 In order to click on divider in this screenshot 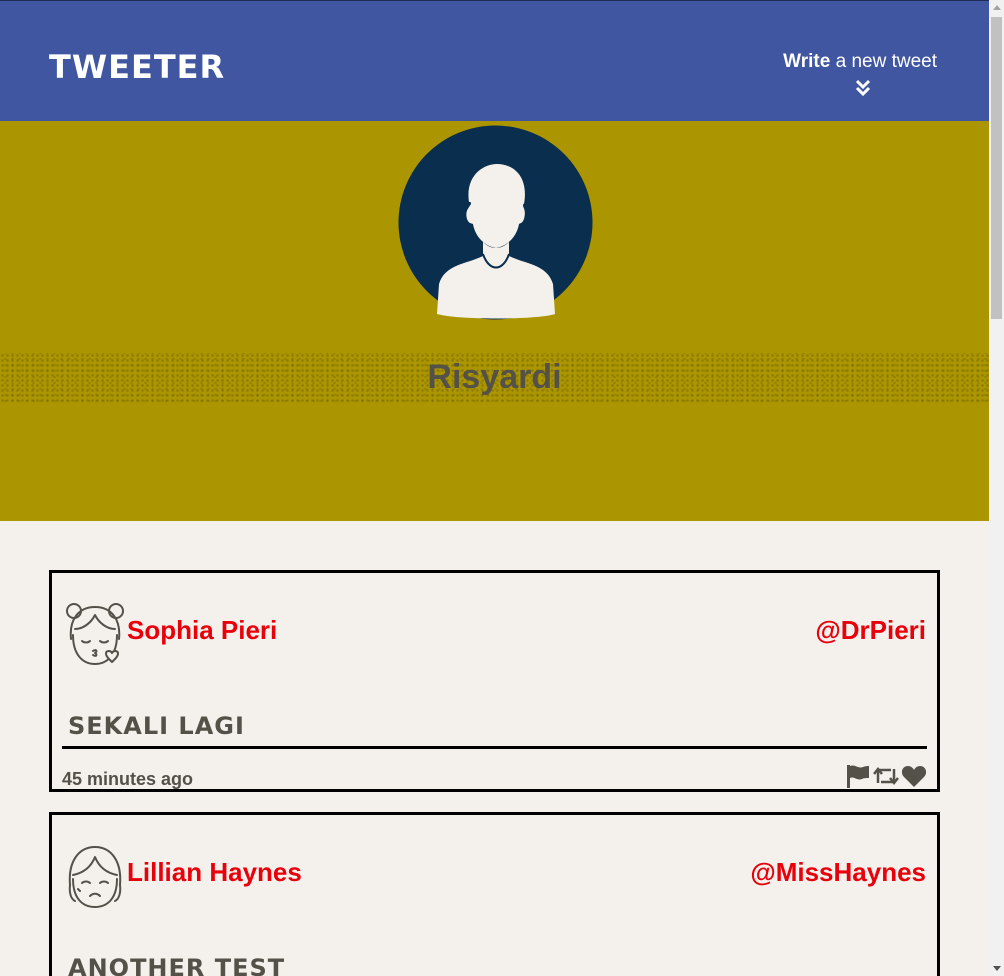, I will do `click(494, 747)`.